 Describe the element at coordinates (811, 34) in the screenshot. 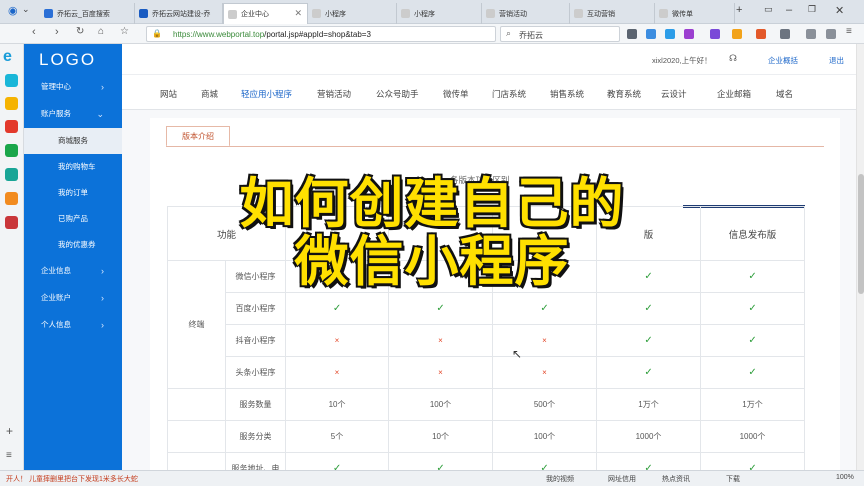

I see `settings-gear-icon` at that location.